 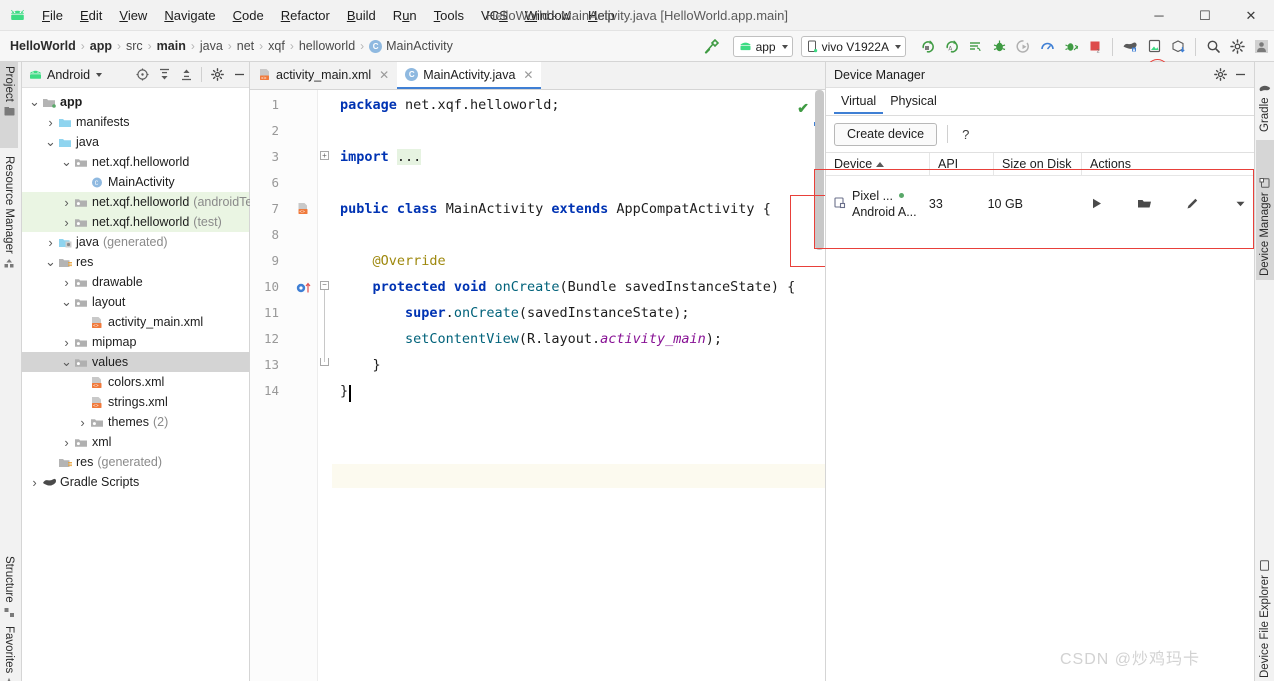 I want to click on stop-icon: 2, so click(x=1095, y=47).